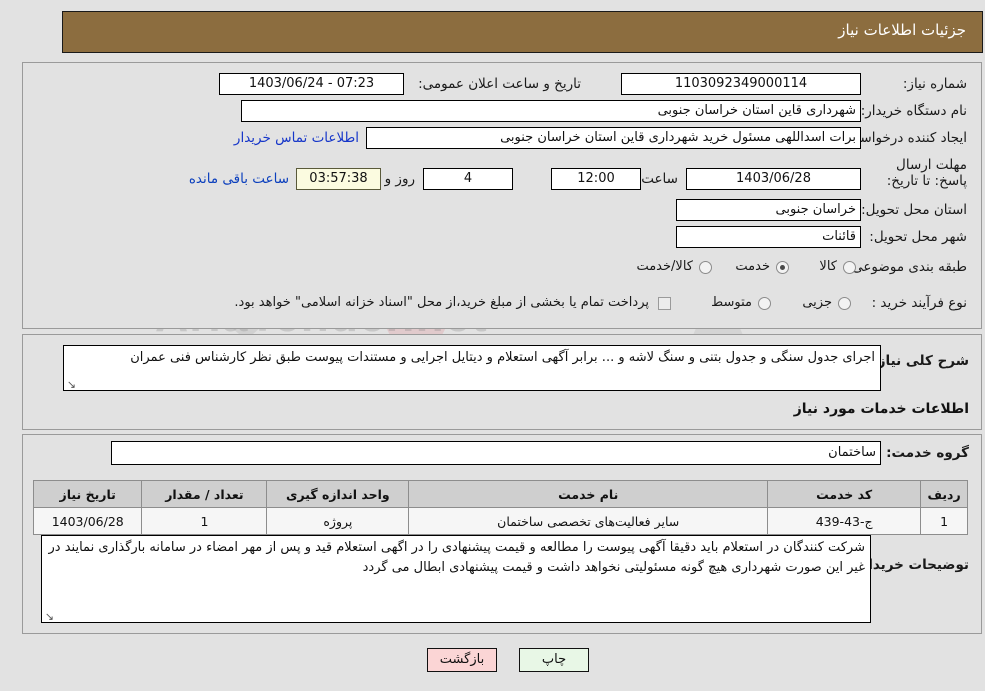 The width and height of the screenshot is (985, 691). I want to click on col-service-name: نام خدمت, so click(588, 494).